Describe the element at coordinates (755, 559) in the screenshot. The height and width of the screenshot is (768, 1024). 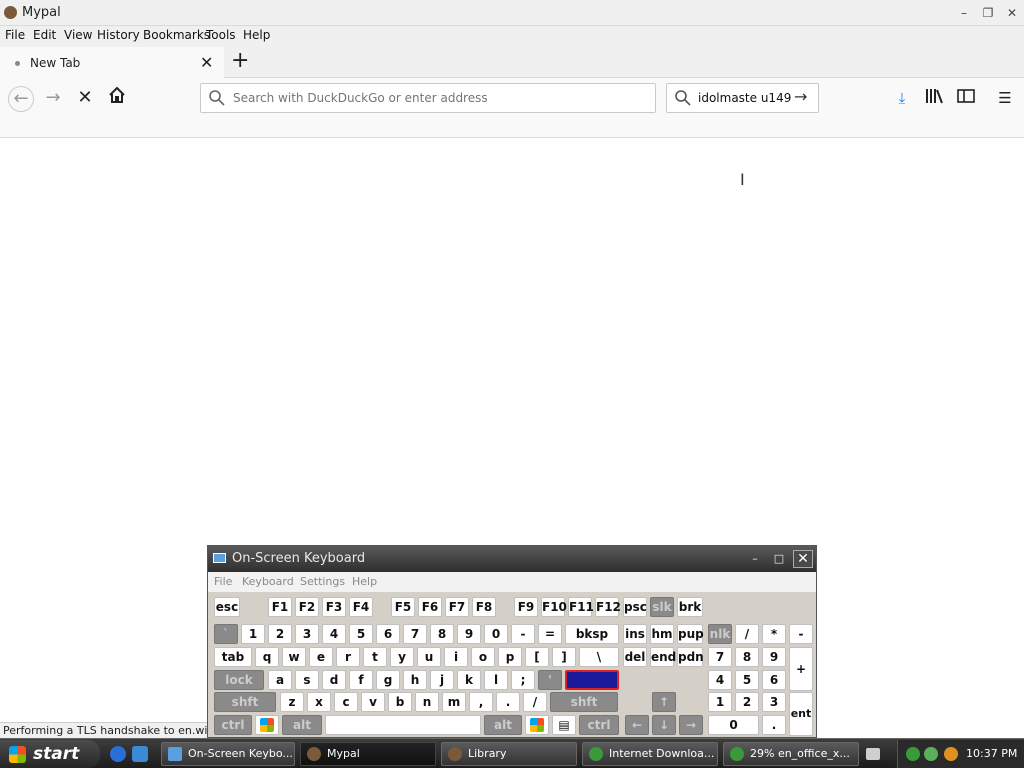
I see `osk-minimize-button: –` at that location.